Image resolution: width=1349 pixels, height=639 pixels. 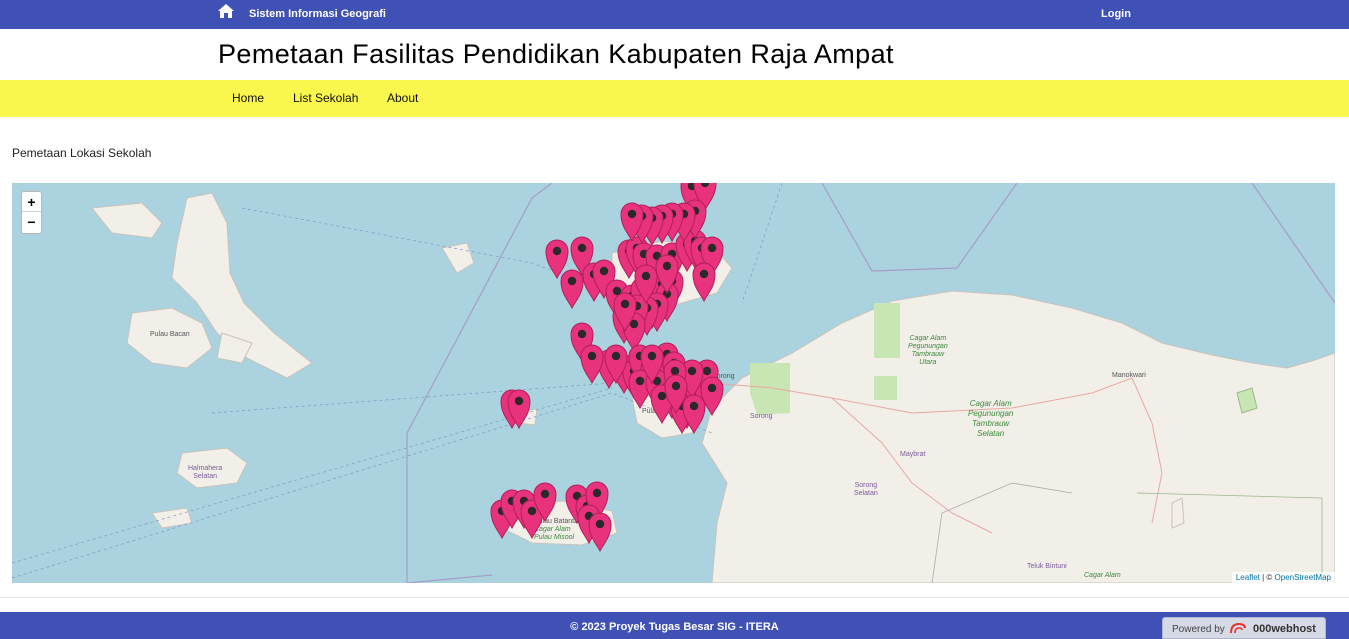 What do you see at coordinates (674, 14) in the screenshot?
I see `top-navbar: Sistem Informasi Geografi Login` at bounding box center [674, 14].